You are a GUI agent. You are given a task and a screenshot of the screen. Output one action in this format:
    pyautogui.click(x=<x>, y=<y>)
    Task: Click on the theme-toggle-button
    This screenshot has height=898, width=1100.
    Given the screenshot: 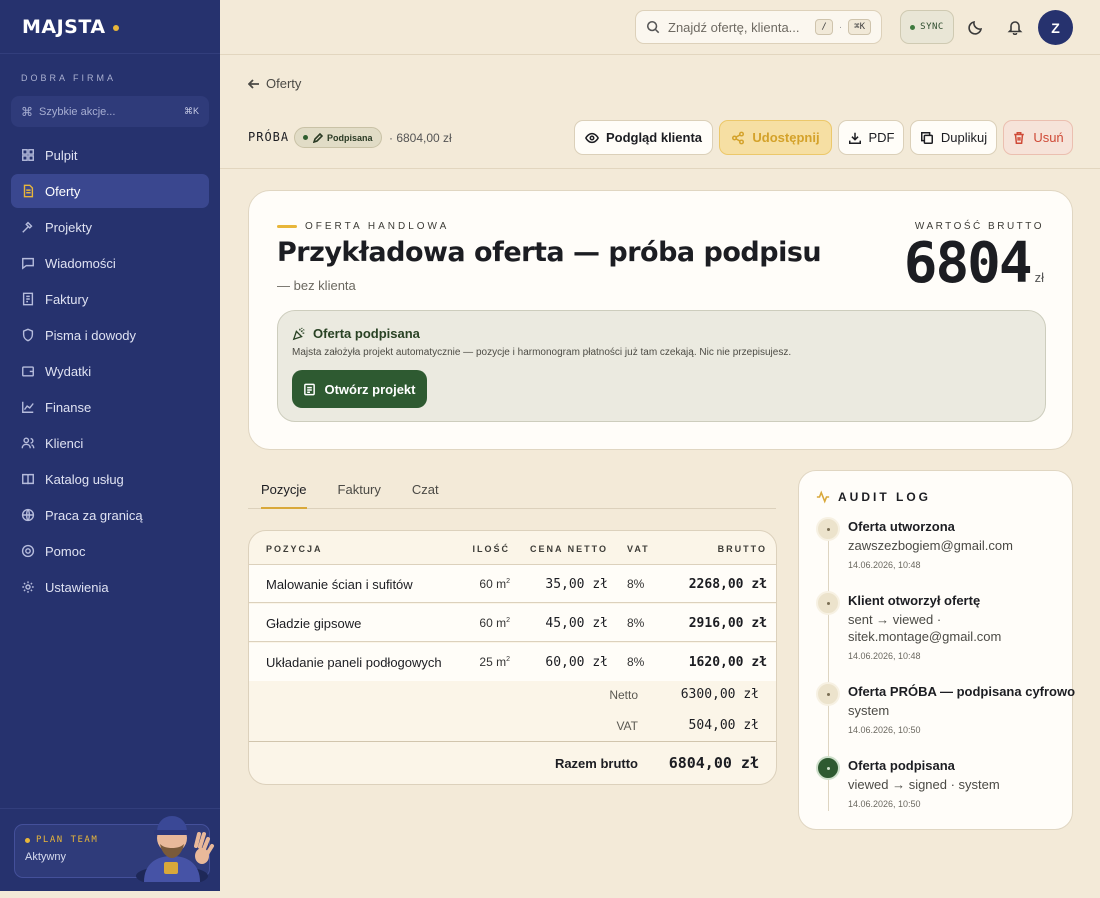 What is the action you would take?
    pyautogui.click(x=976, y=27)
    